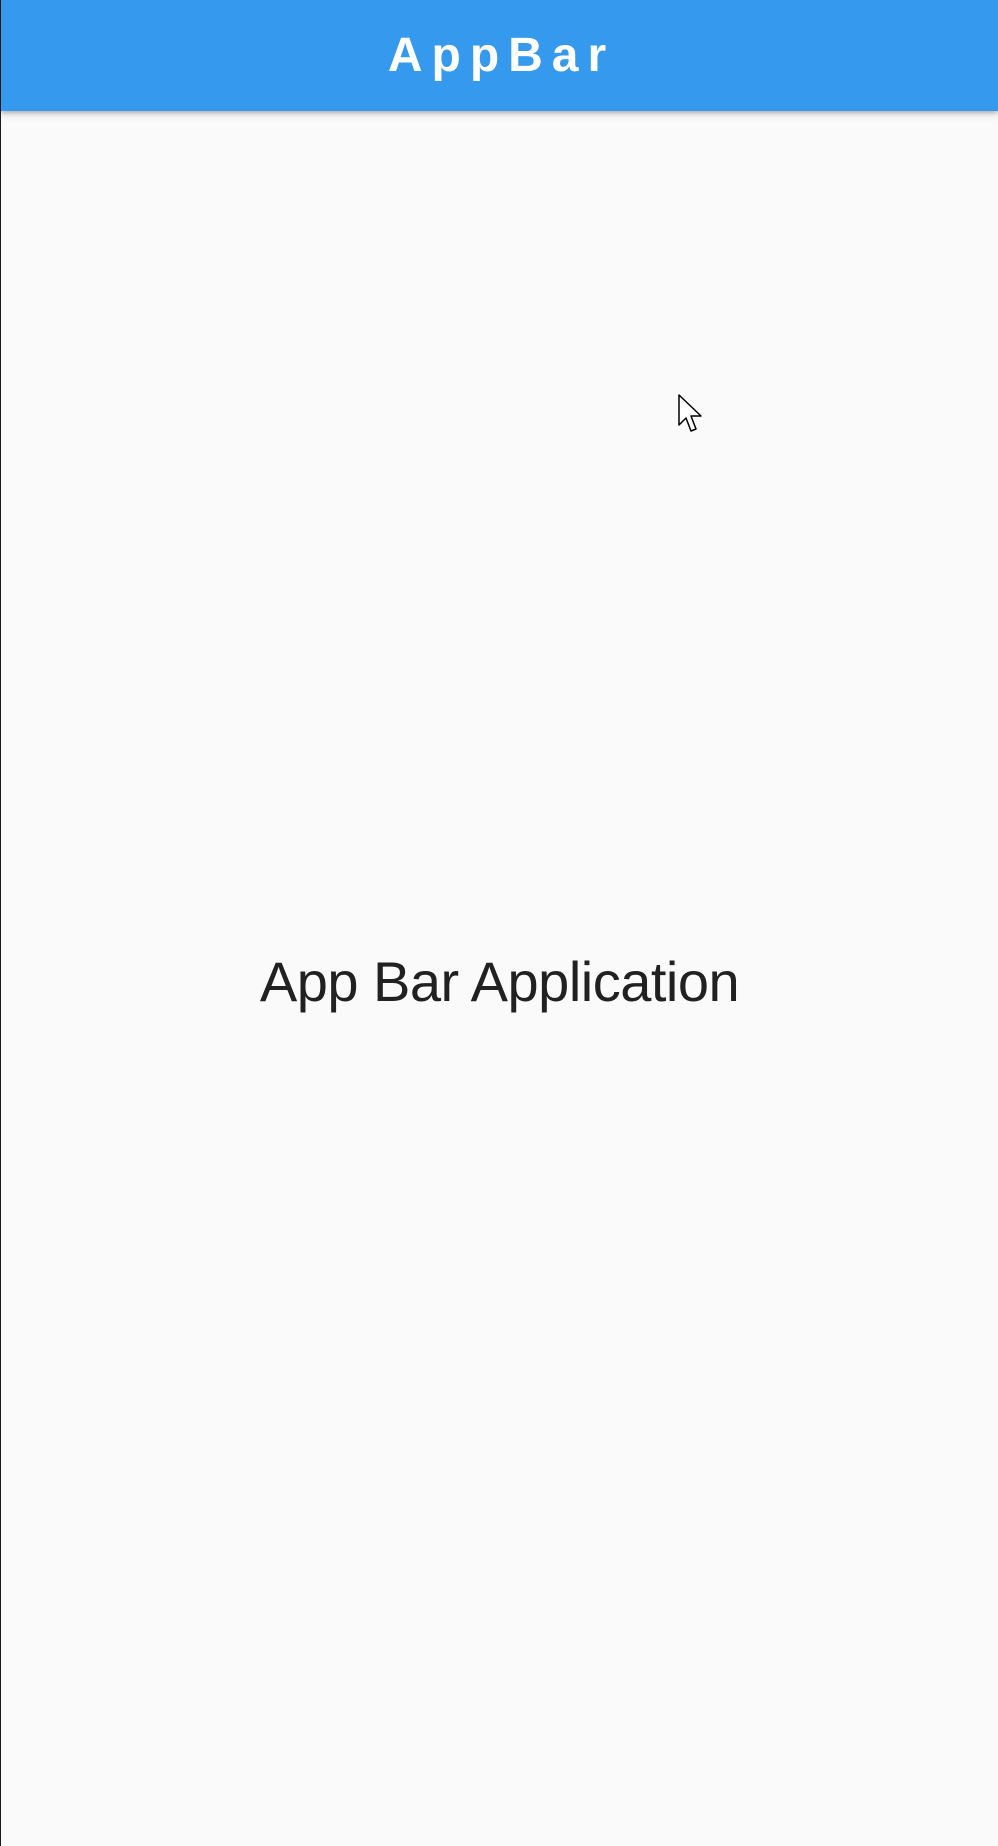 The width and height of the screenshot is (998, 1846). What do you see at coordinates (499, 981) in the screenshot?
I see `body-message: App Bar Application` at bounding box center [499, 981].